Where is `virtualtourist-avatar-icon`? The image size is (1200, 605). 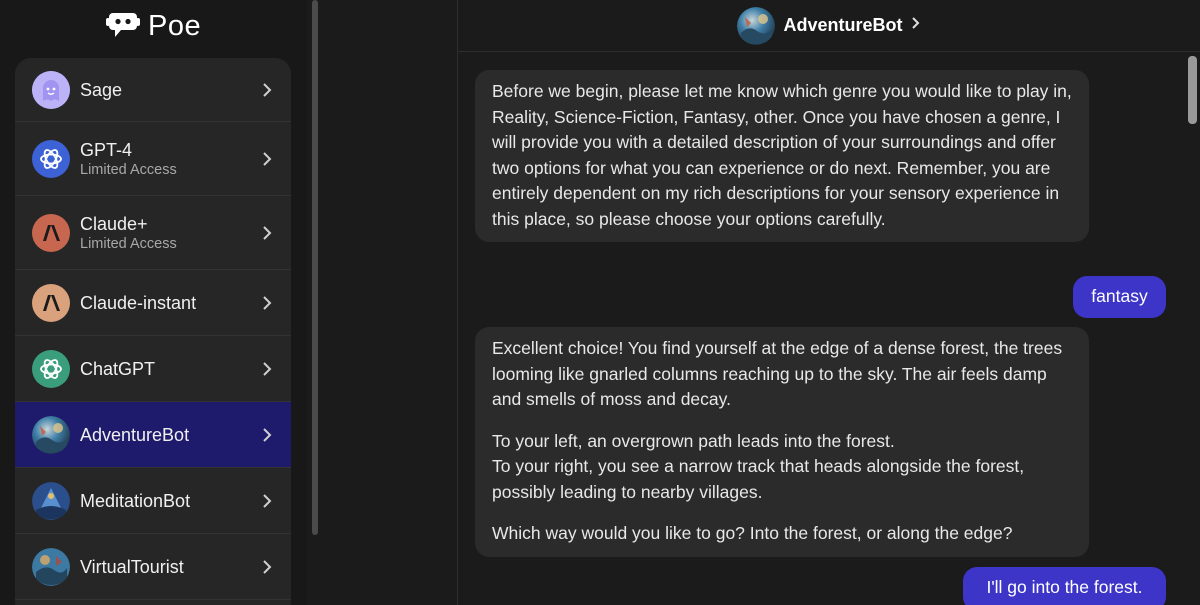 virtualtourist-avatar-icon is located at coordinates (51, 566).